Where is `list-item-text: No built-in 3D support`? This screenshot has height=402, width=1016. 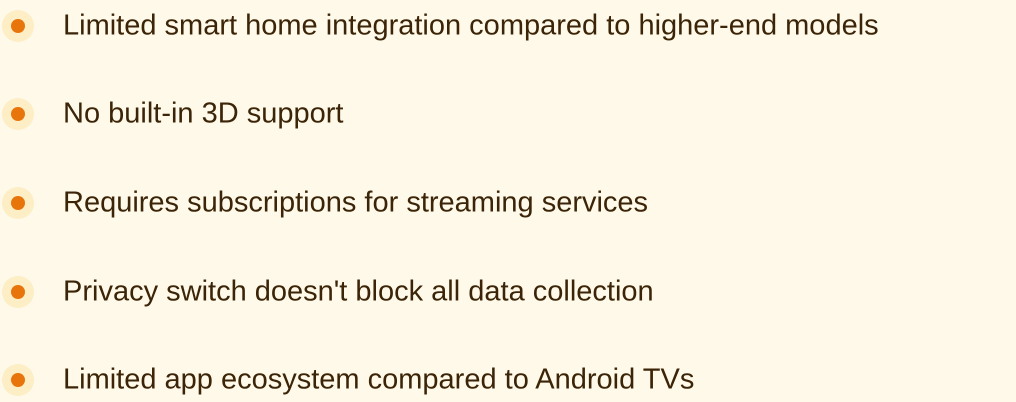
list-item-text: No built-in 3D support is located at coordinates (203, 113).